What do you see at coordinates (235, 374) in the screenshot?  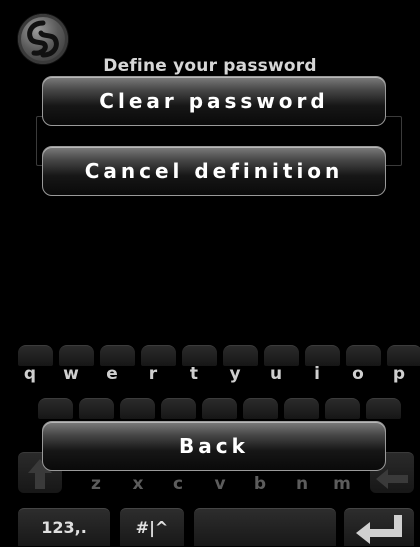 I see `key-y: y` at bounding box center [235, 374].